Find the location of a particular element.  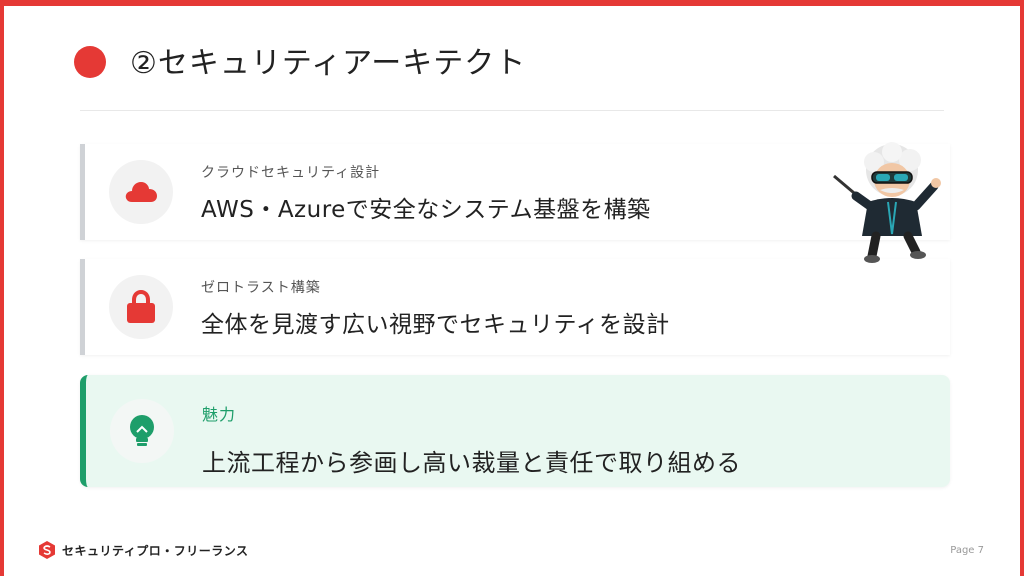

brand-name: セキュリティプロ・フリーランス is located at coordinates (155, 550).